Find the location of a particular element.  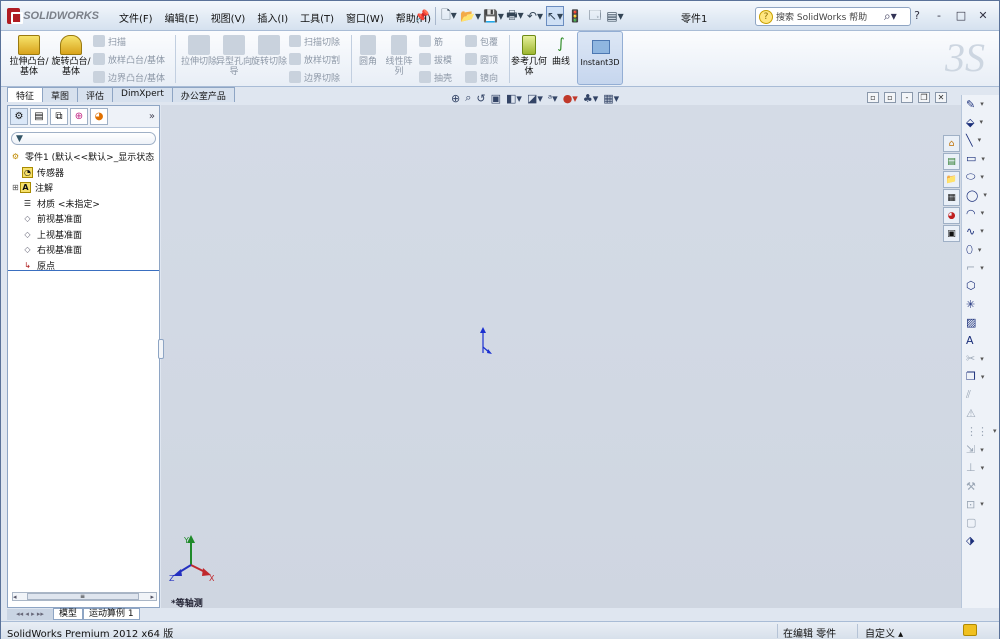

menu-tools: 工具(T) is located at coordinates (317, 17).